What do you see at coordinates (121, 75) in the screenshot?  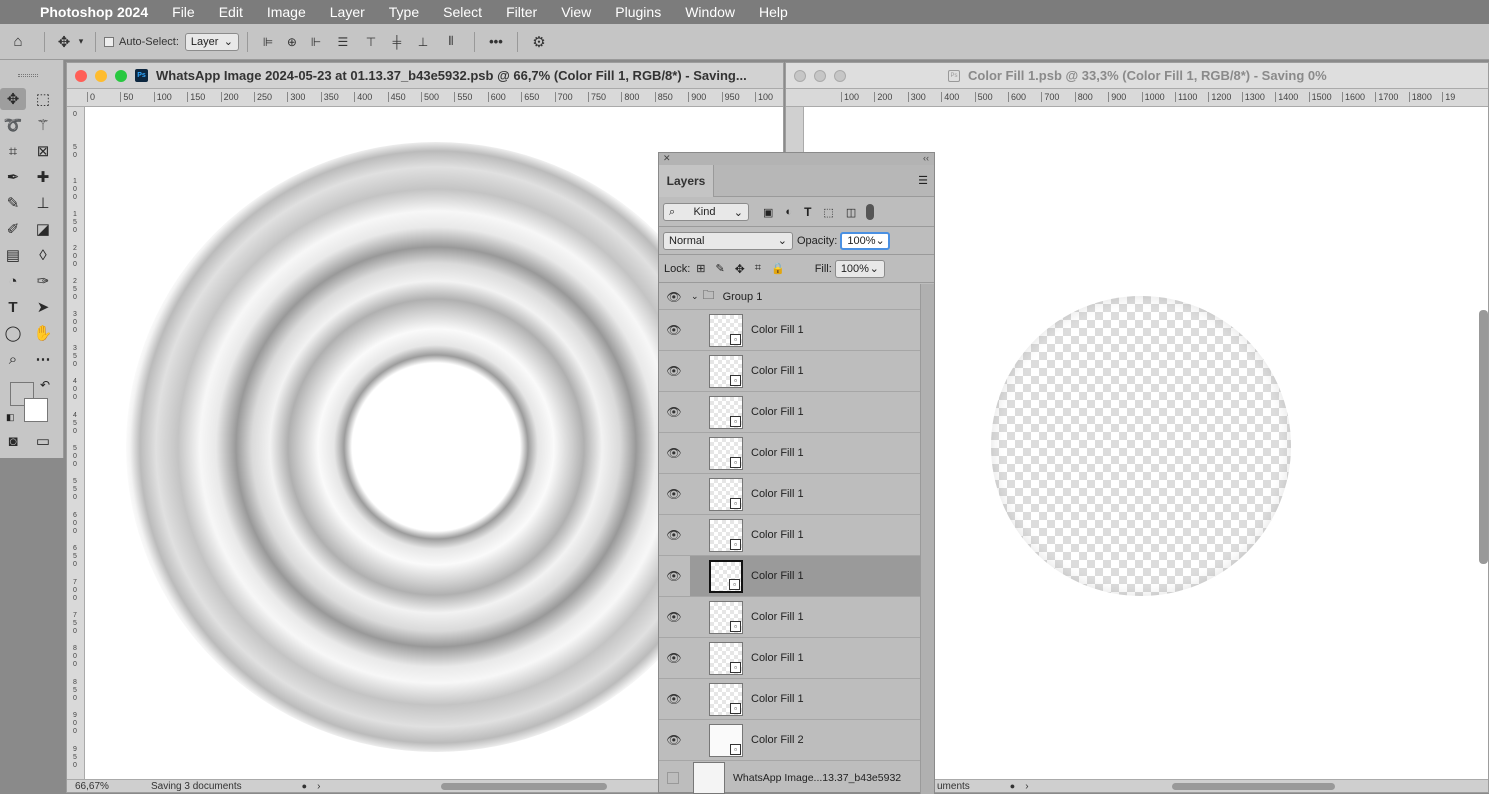 I see `maximize-icon` at bounding box center [121, 75].